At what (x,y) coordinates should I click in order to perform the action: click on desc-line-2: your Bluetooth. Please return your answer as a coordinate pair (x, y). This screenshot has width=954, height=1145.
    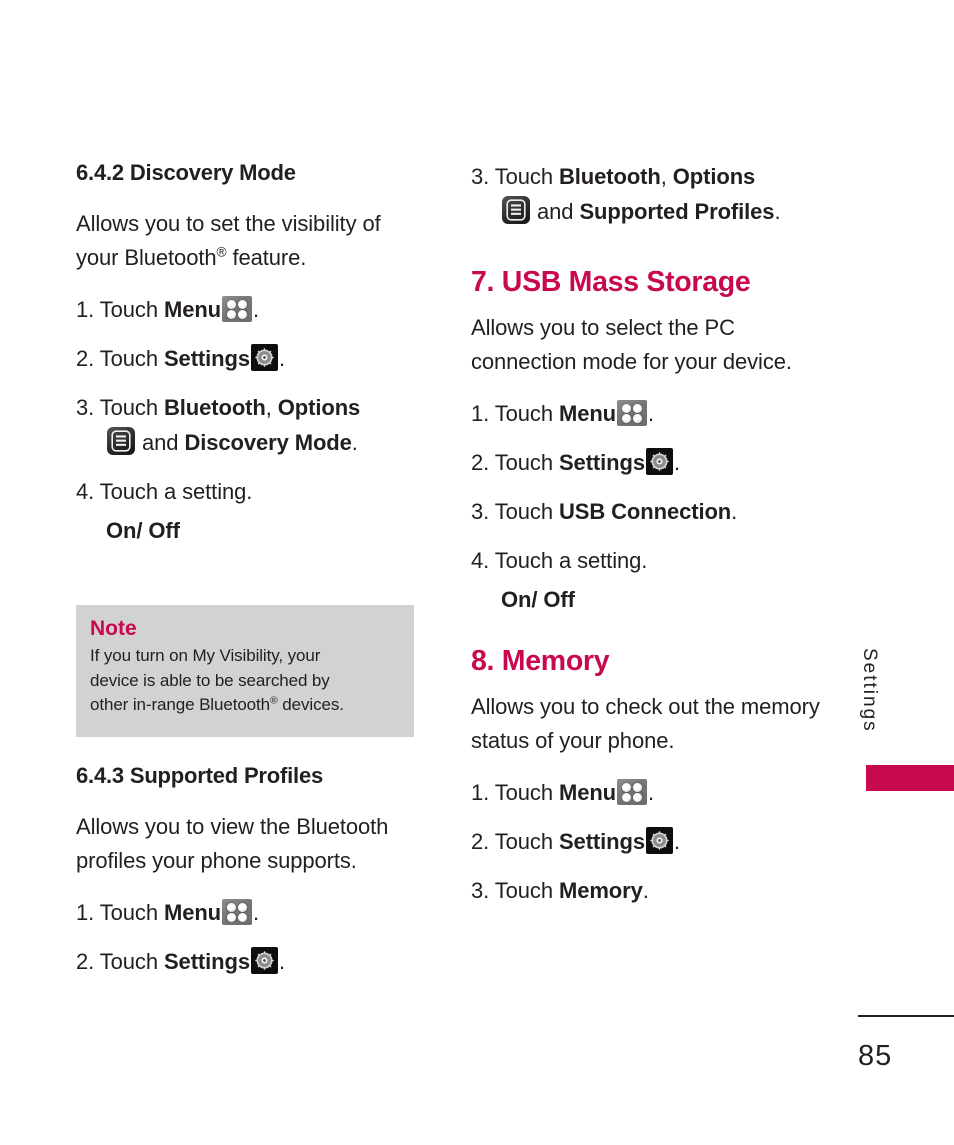
    Looking at the image, I should click on (146, 258).